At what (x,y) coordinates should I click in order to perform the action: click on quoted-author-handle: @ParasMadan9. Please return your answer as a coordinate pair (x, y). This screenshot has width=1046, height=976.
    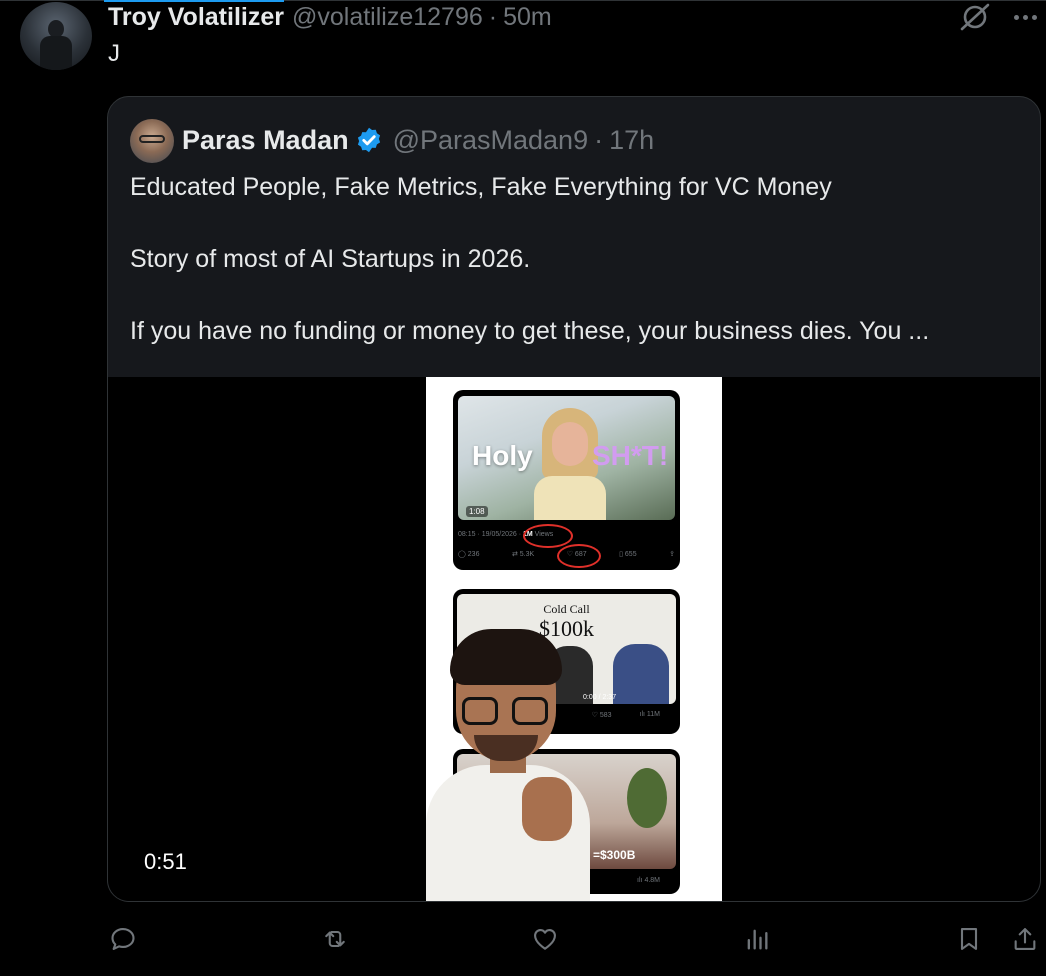
    Looking at the image, I should click on (491, 140).